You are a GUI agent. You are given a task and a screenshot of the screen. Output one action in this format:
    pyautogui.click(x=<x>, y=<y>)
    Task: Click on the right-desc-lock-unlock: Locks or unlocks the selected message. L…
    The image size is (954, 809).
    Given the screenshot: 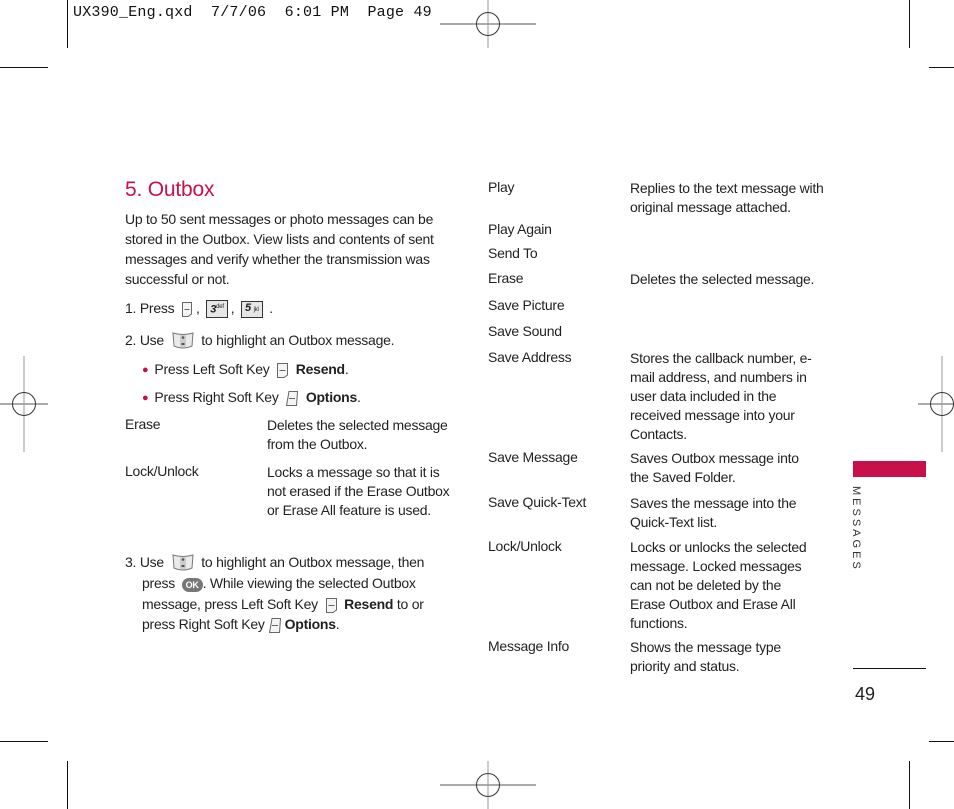 What is the action you would take?
    pyautogui.click(x=718, y=585)
    